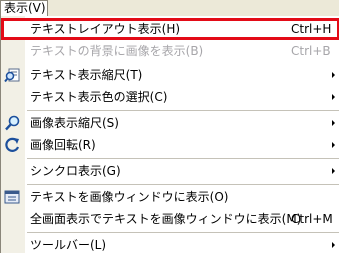 This screenshot has height=256, width=339. What do you see at coordinates (170, 75) in the screenshot?
I see `menu-item-text-zoom: テキスト表示縮尺(T)` at bounding box center [170, 75].